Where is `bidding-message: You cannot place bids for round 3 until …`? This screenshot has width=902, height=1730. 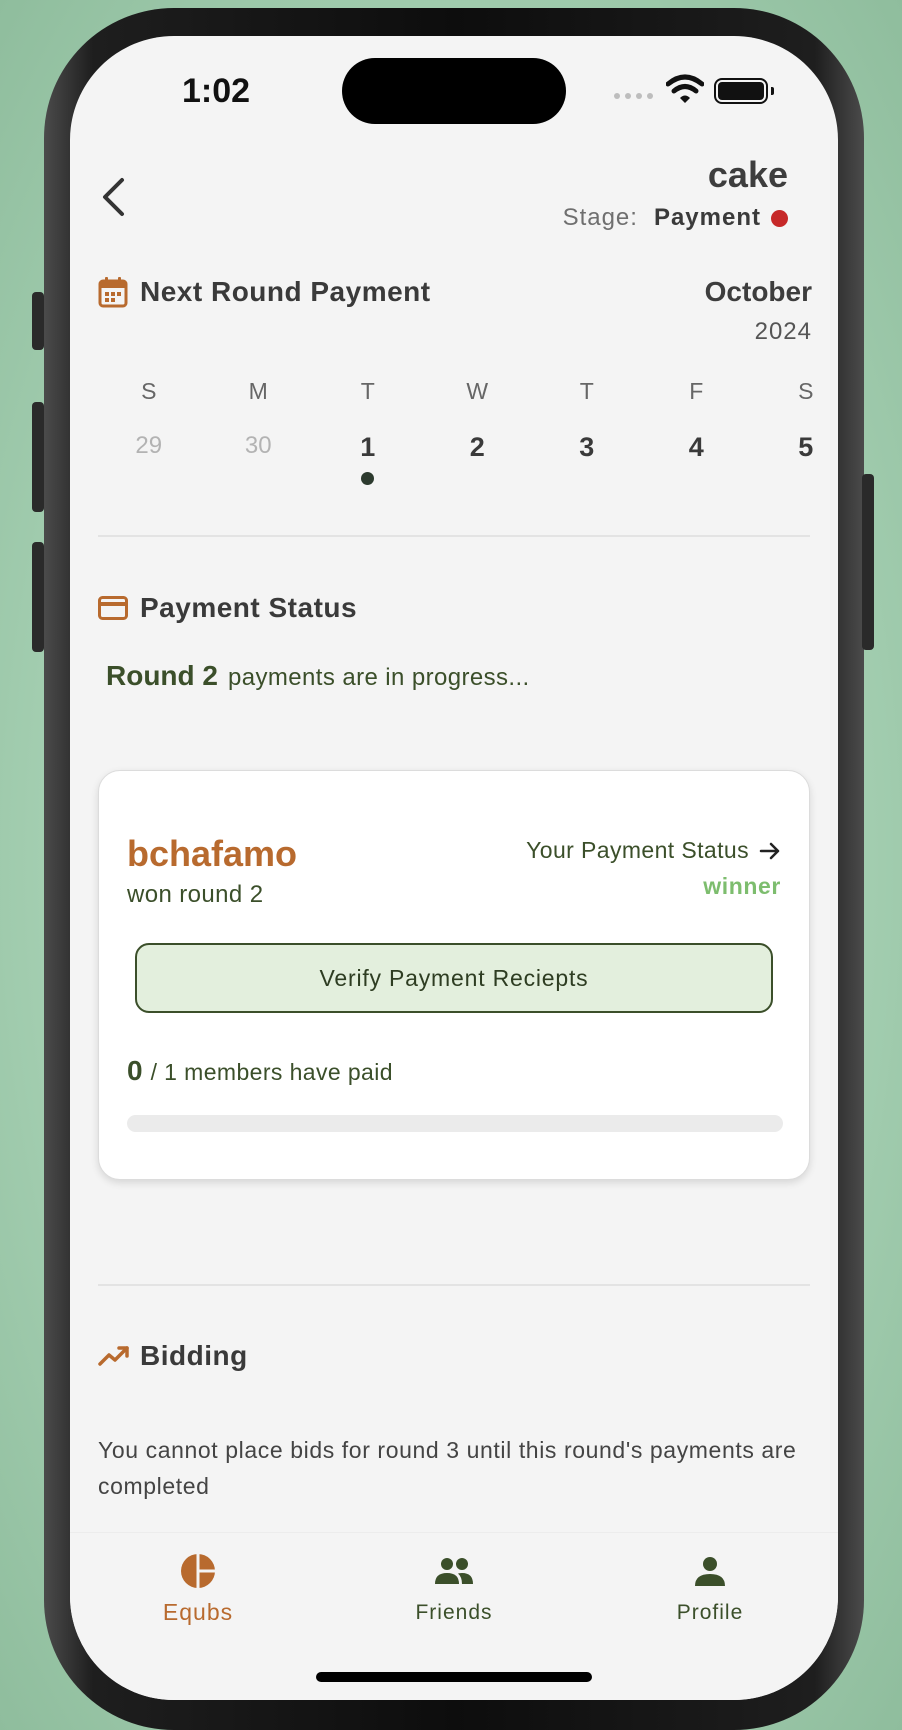
bidding-message: You cannot place bids for round 3 until … is located at coordinates (447, 1468).